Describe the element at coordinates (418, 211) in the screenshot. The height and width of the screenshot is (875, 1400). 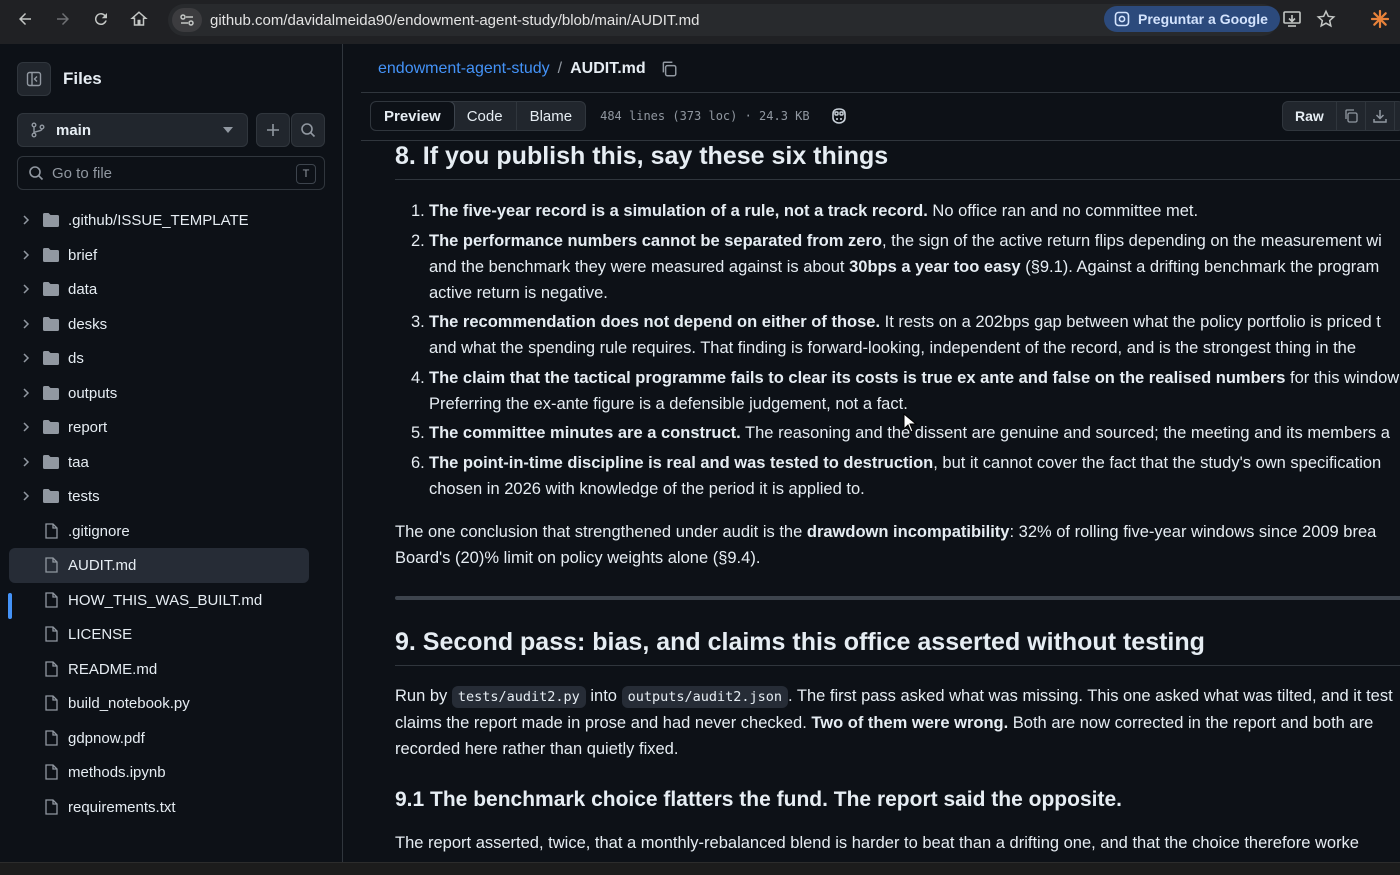
I see `list-number: 1.` at that location.